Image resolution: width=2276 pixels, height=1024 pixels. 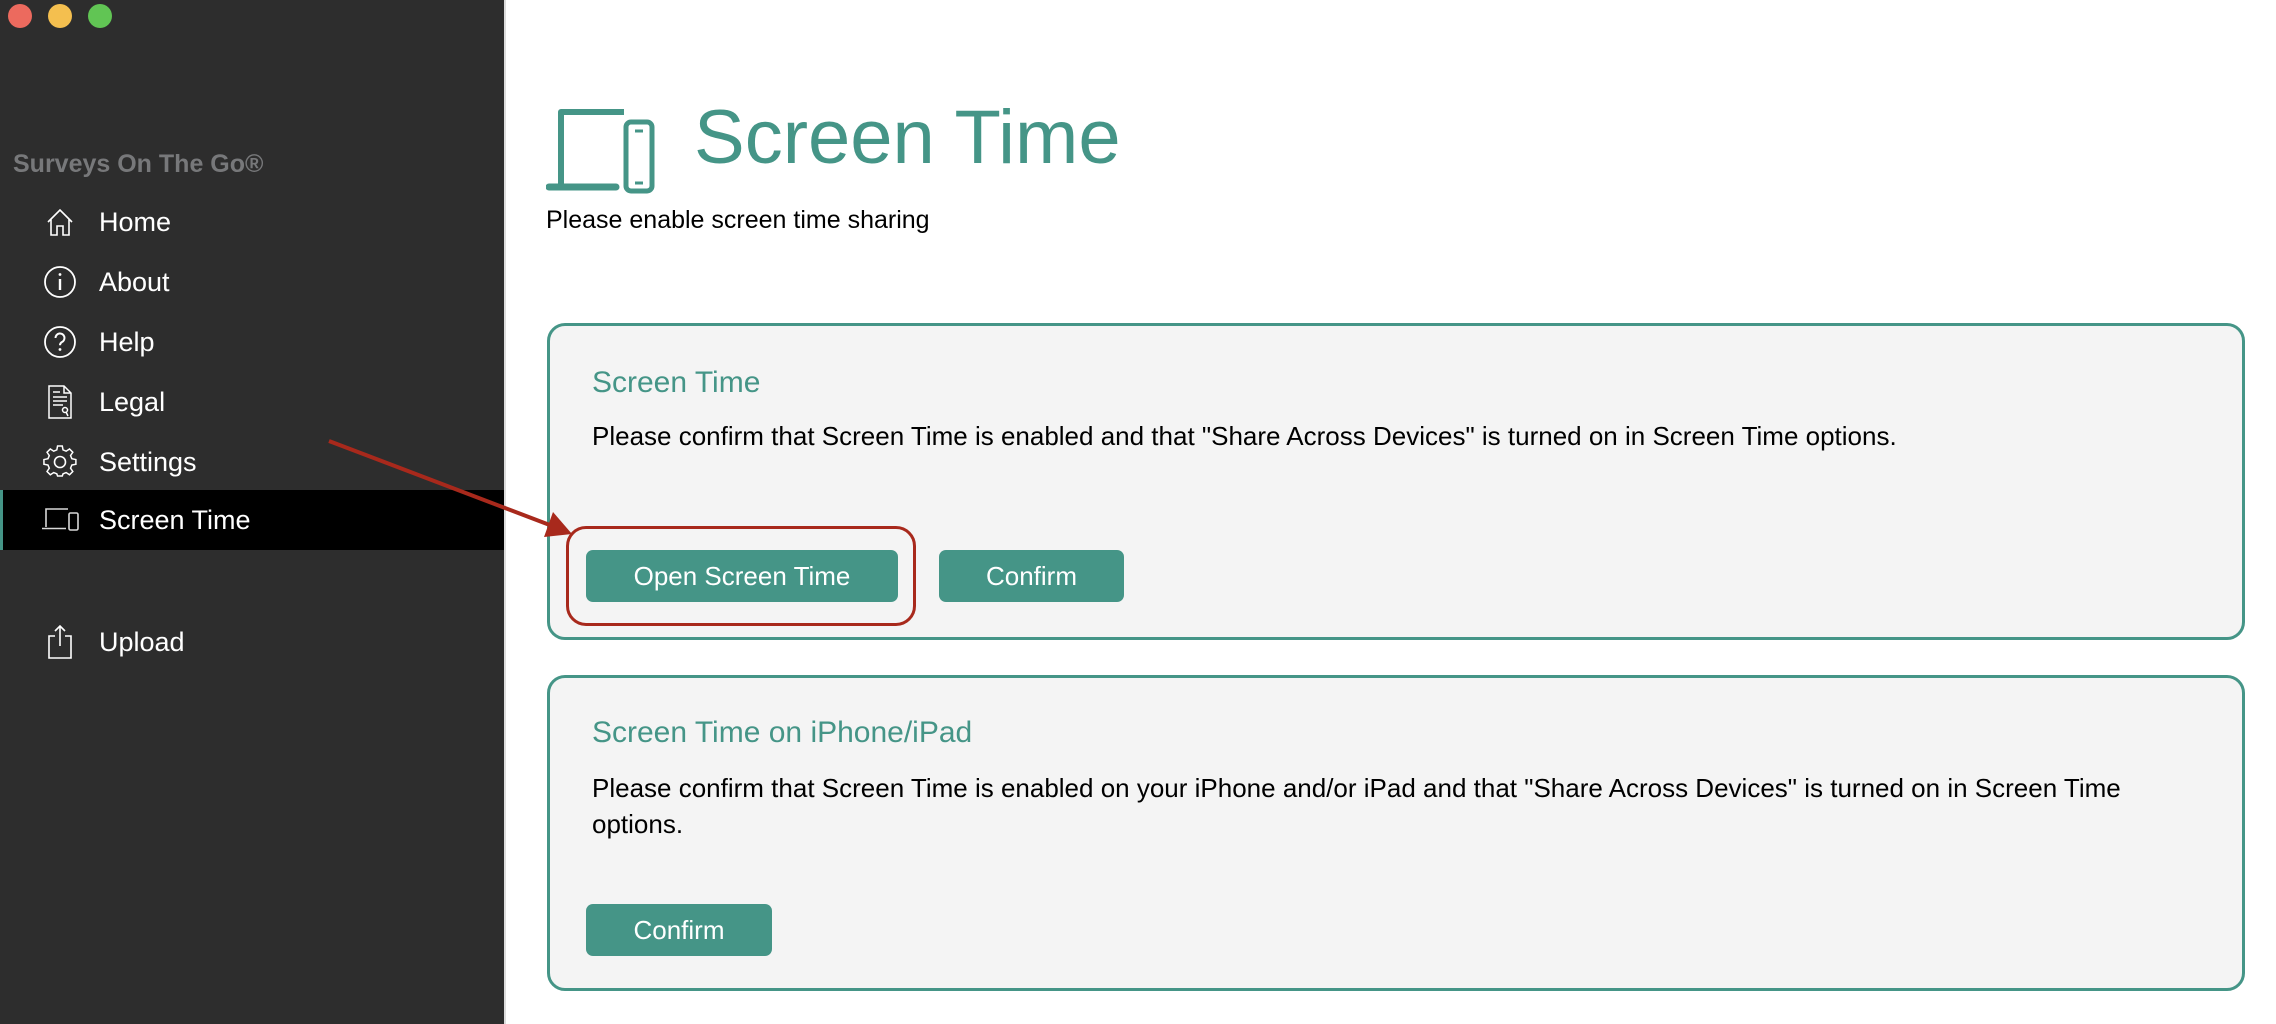 What do you see at coordinates (127, 342) in the screenshot?
I see `sidebar-item-label: Help` at bounding box center [127, 342].